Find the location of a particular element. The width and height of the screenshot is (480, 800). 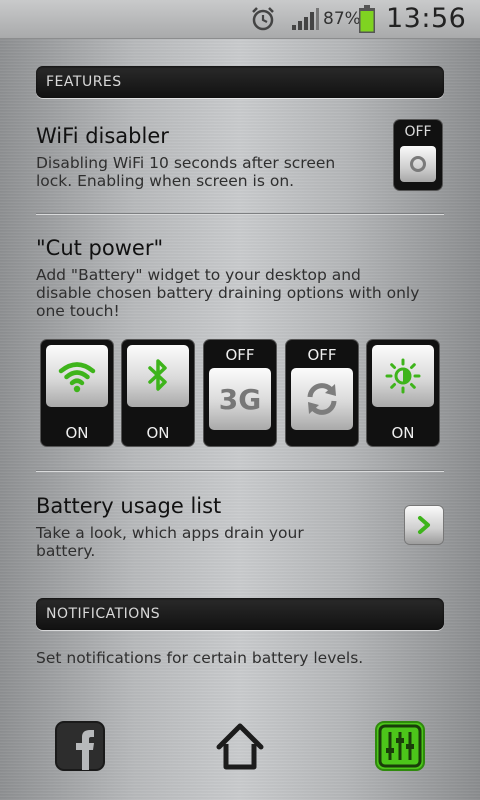

battery-icon is located at coordinates (367, 19).